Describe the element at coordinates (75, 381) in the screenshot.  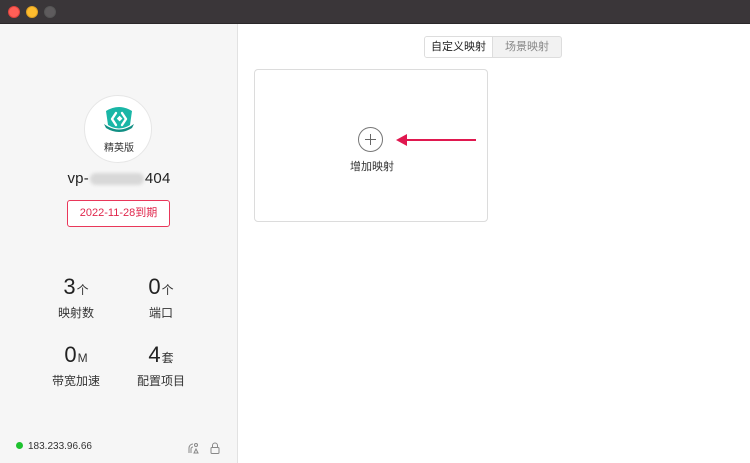
I see `stat-label: 带宽加速` at that location.